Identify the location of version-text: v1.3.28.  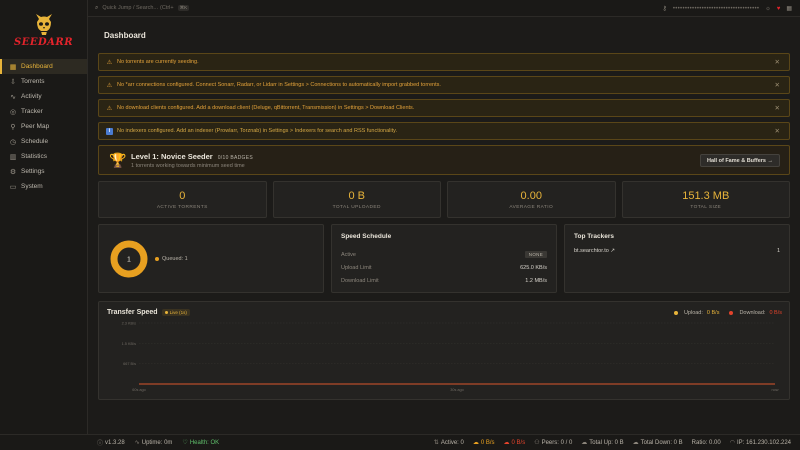
(115, 442).